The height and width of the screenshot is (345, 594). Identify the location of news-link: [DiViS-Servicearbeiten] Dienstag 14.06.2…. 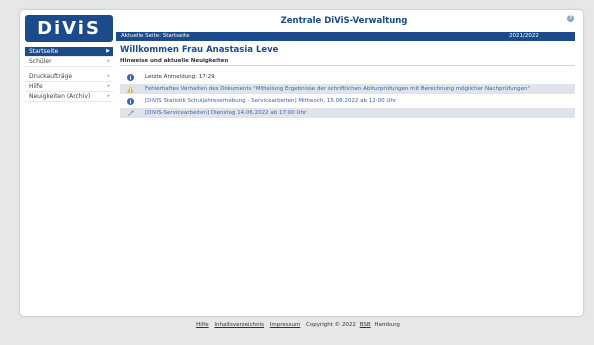
(225, 113).